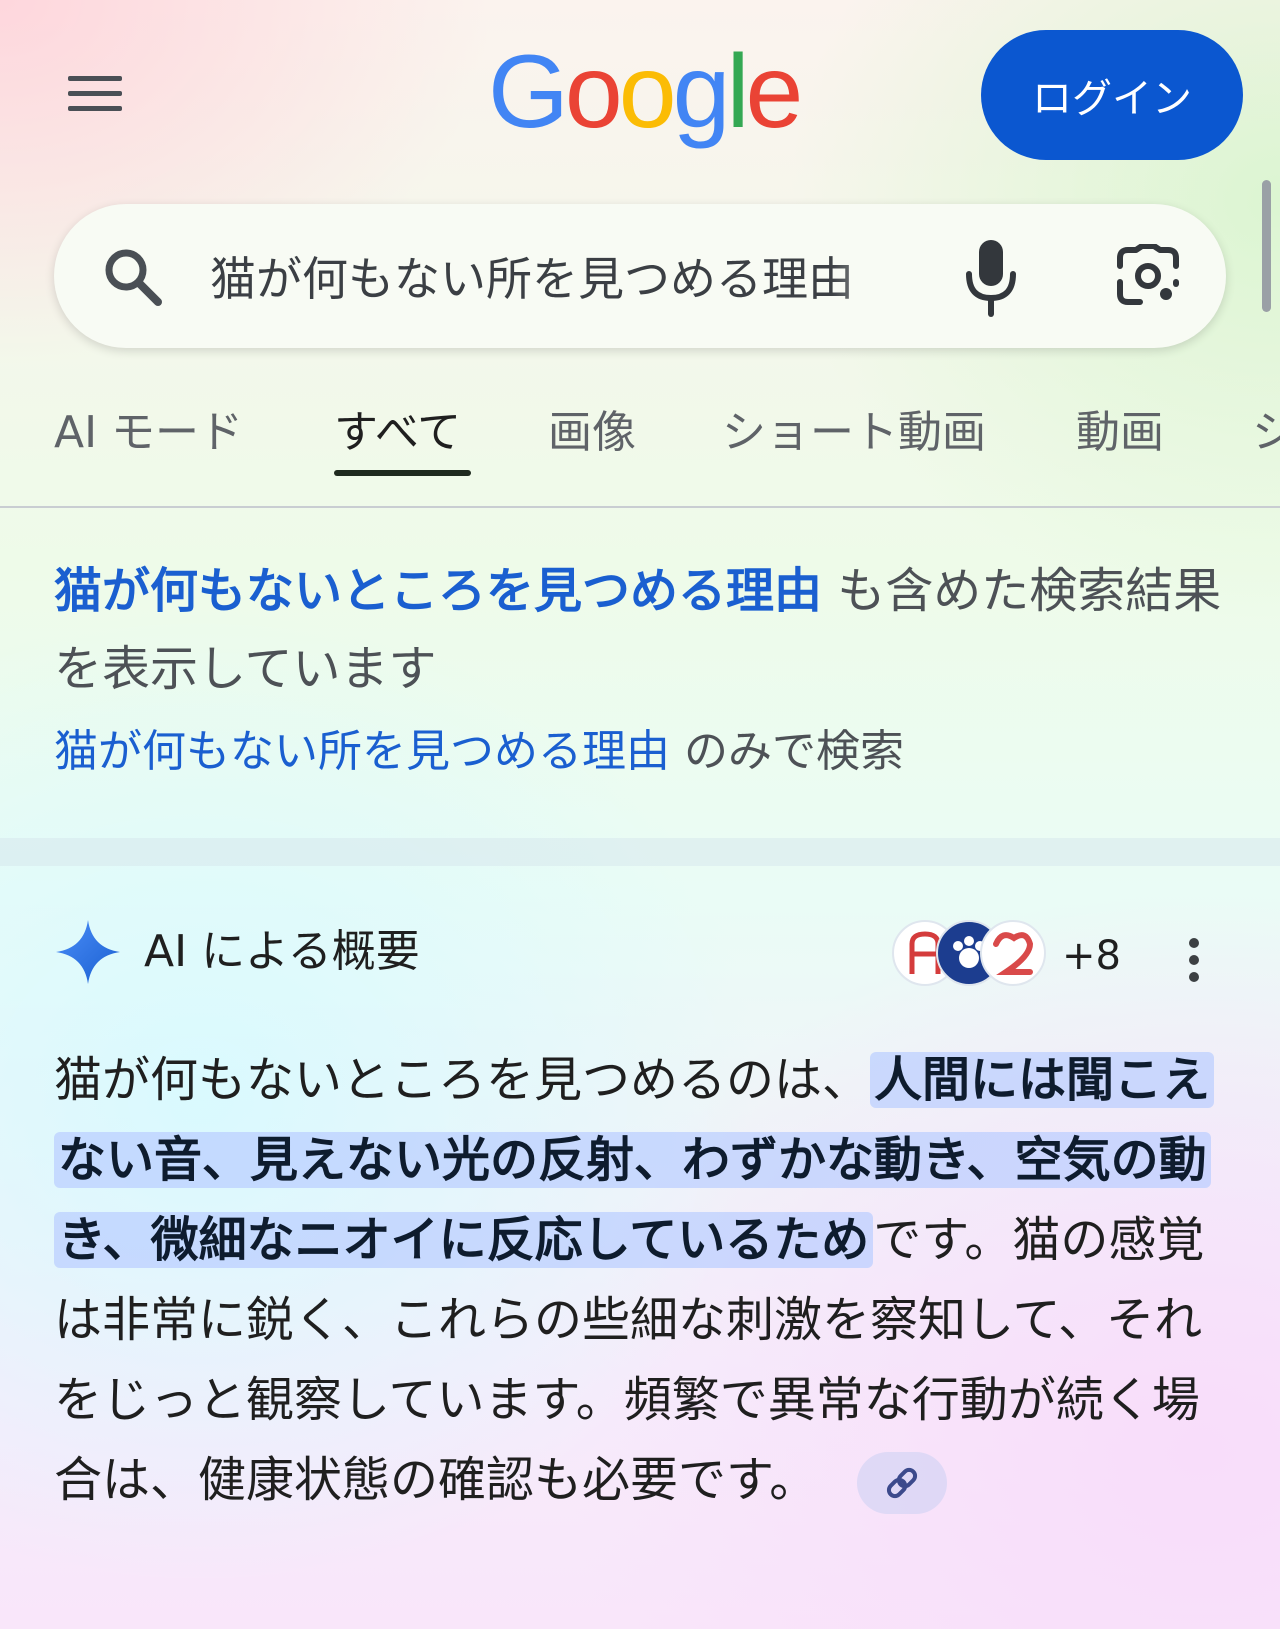  I want to click on tab-images: 画像, so click(592, 428).